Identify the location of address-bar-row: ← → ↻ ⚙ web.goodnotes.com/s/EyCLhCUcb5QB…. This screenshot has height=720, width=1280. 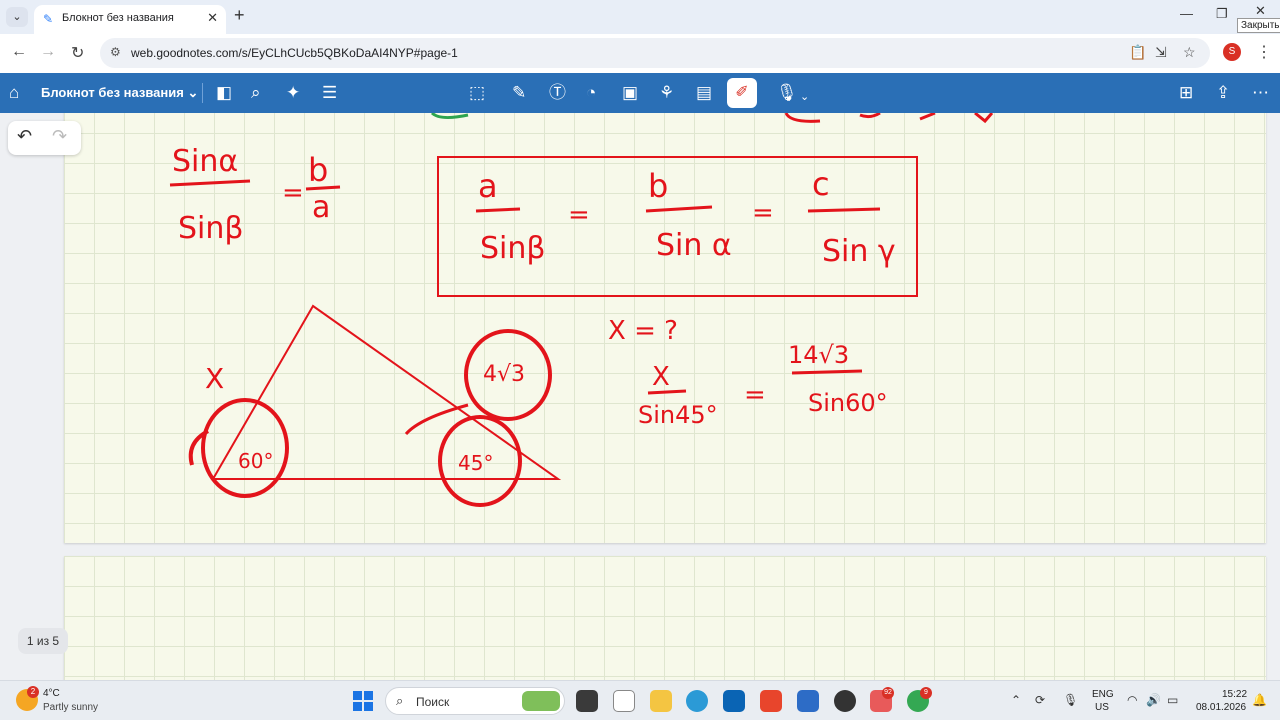
(640, 53).